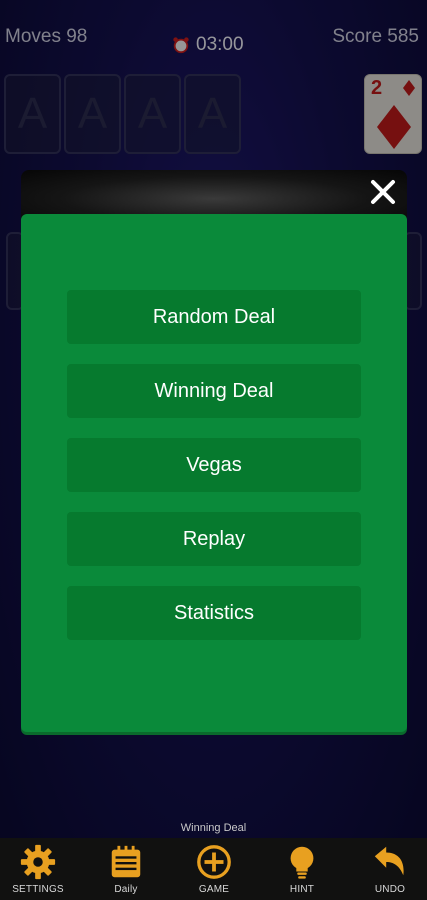 This screenshot has width=427, height=900. I want to click on hint-label: HINT, so click(302, 889).